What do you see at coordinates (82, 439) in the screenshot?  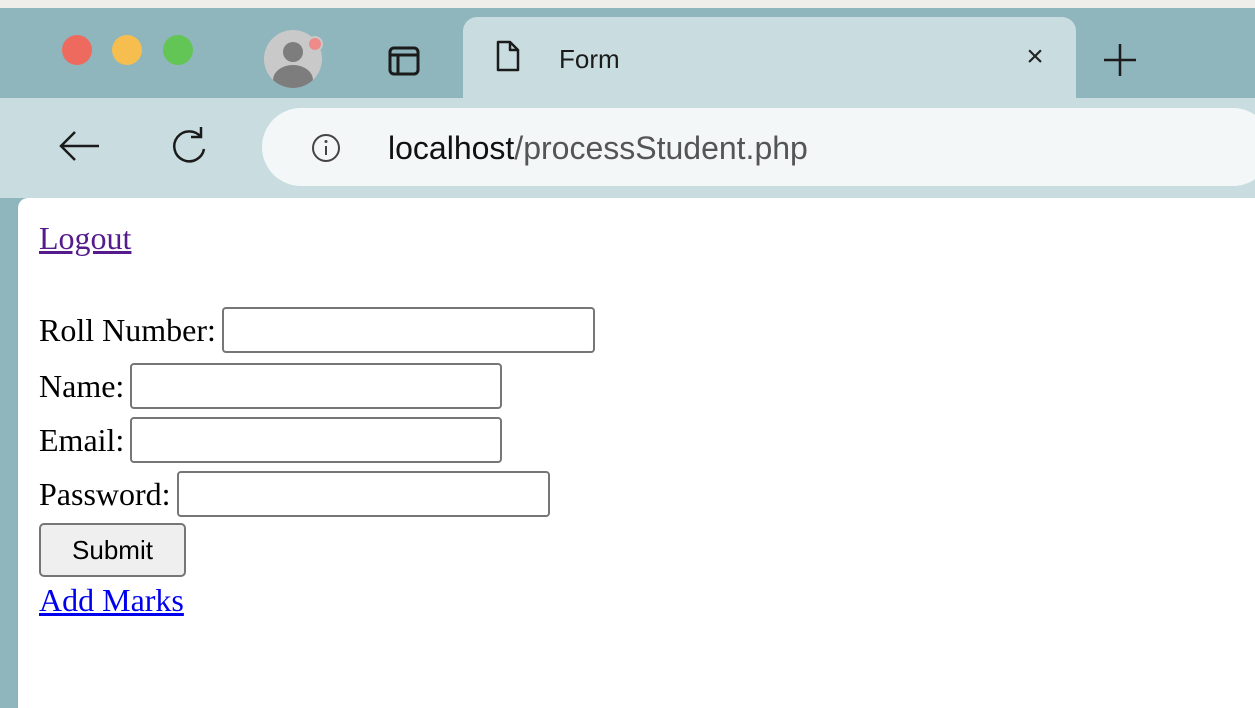 I see `email-label: Email:` at bounding box center [82, 439].